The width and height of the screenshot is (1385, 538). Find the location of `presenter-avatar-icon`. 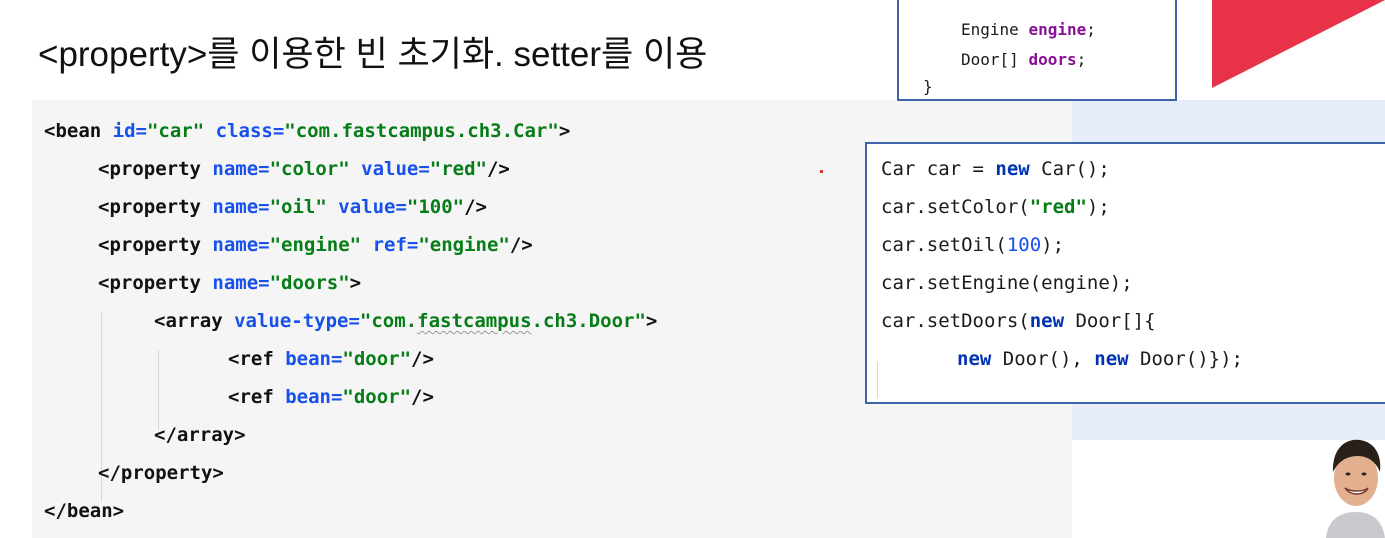

presenter-avatar-icon is located at coordinates (1355, 488).